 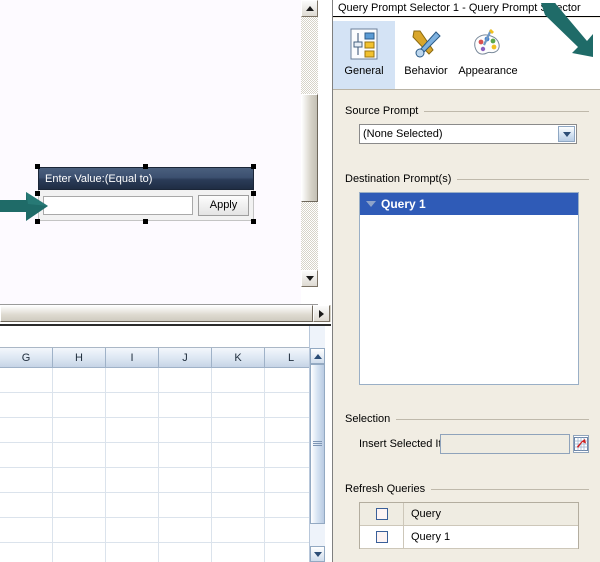 I want to click on selection-handle-n, so click(x=145, y=166).